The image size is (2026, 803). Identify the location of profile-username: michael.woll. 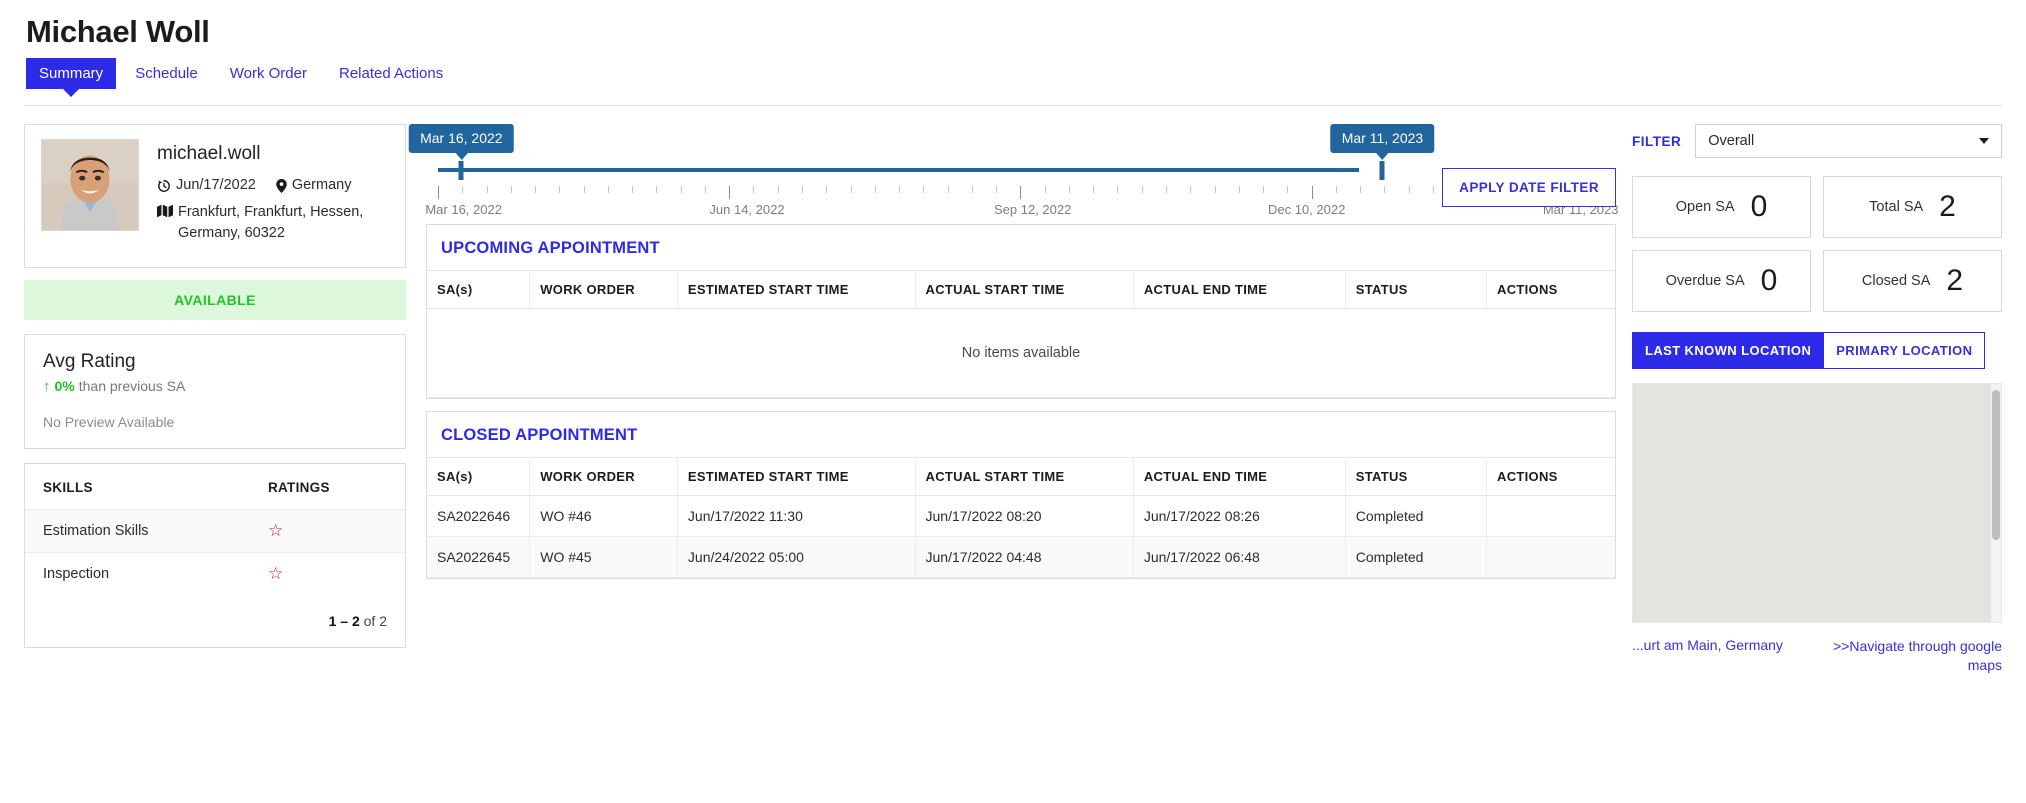
(209, 153).